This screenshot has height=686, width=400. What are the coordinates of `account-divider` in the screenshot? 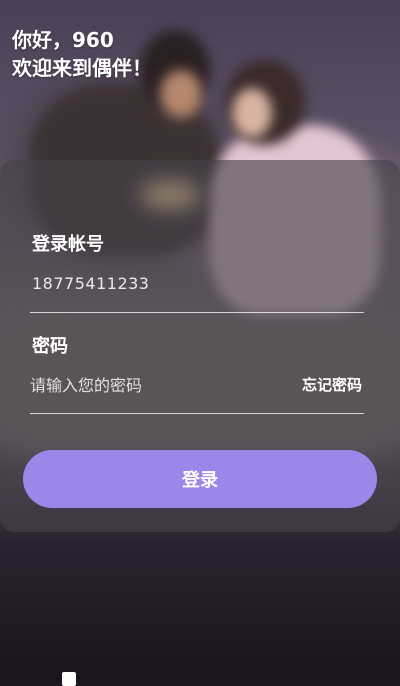 It's located at (197, 312).